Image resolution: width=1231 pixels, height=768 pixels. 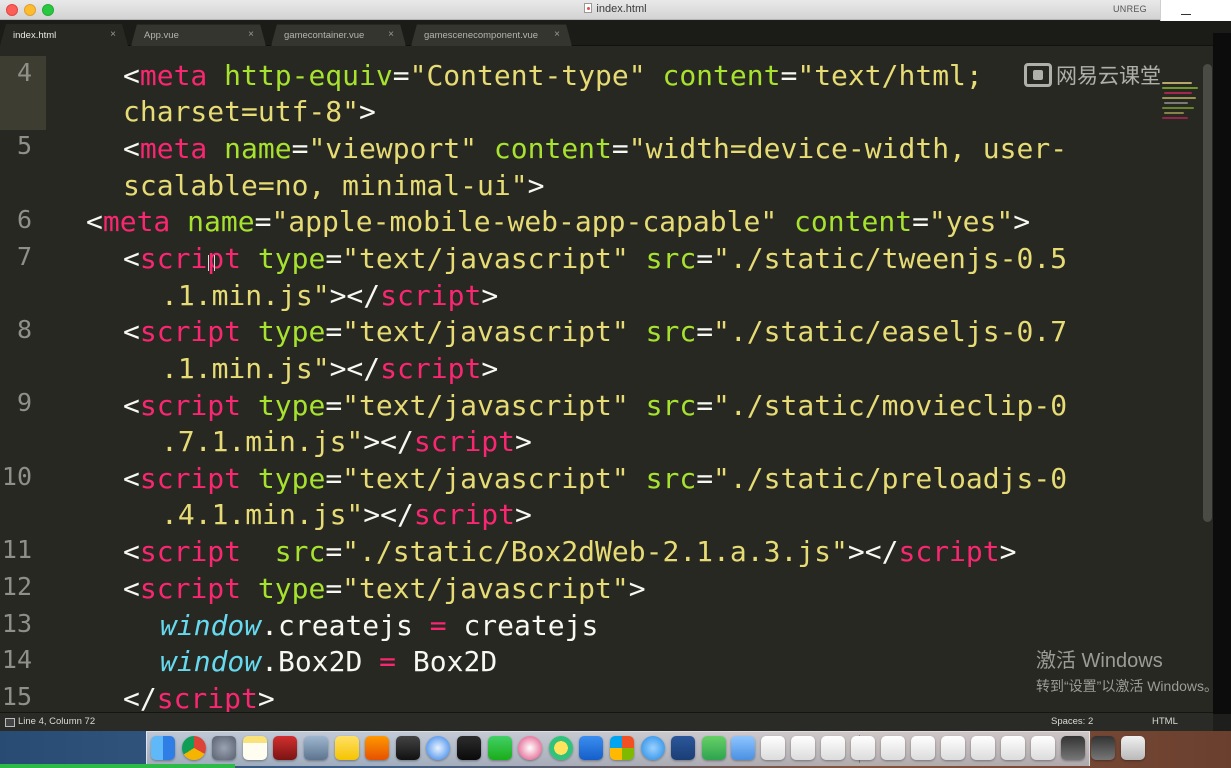 What do you see at coordinates (334, 185) in the screenshot?
I see `code-line-5-wrap: scalable=no, minimal-ui">` at bounding box center [334, 185].